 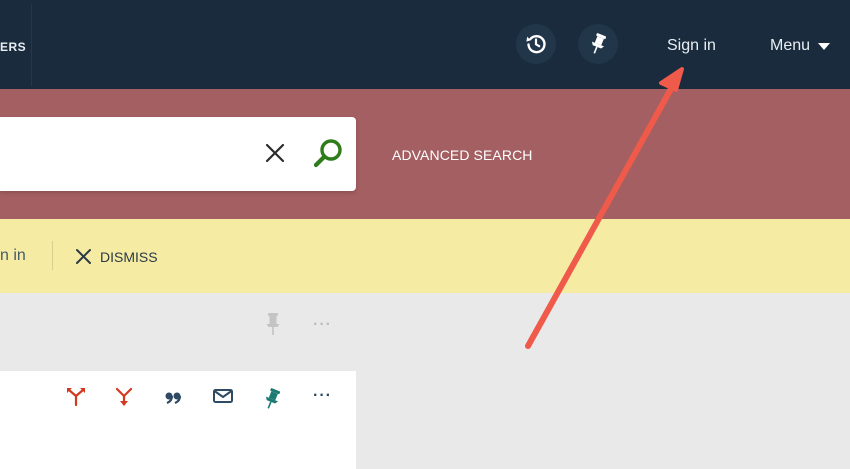 What do you see at coordinates (124, 397) in the screenshot?
I see `times-cited-icon` at bounding box center [124, 397].